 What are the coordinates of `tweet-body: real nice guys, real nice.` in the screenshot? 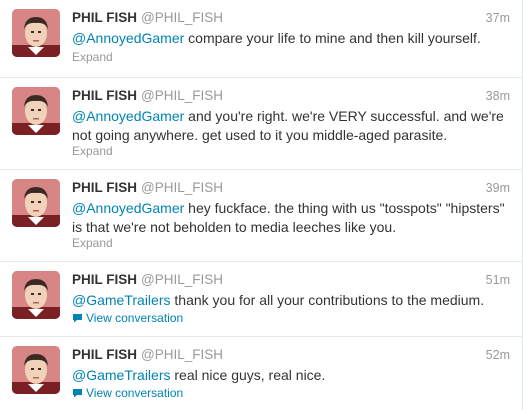 It's located at (248, 375).